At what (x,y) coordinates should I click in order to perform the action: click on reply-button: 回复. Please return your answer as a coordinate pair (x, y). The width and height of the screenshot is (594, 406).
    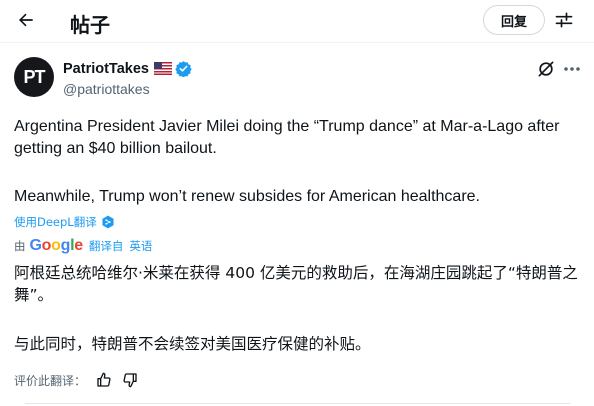
    Looking at the image, I should click on (514, 20).